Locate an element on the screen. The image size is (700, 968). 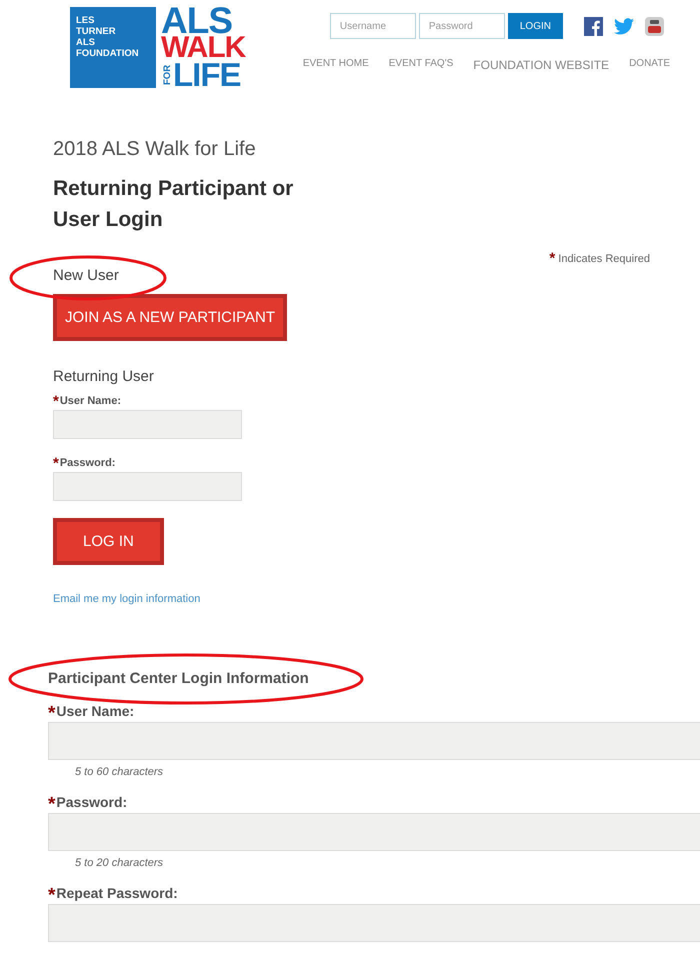
logo-word: ALS is located at coordinates (196, 20).